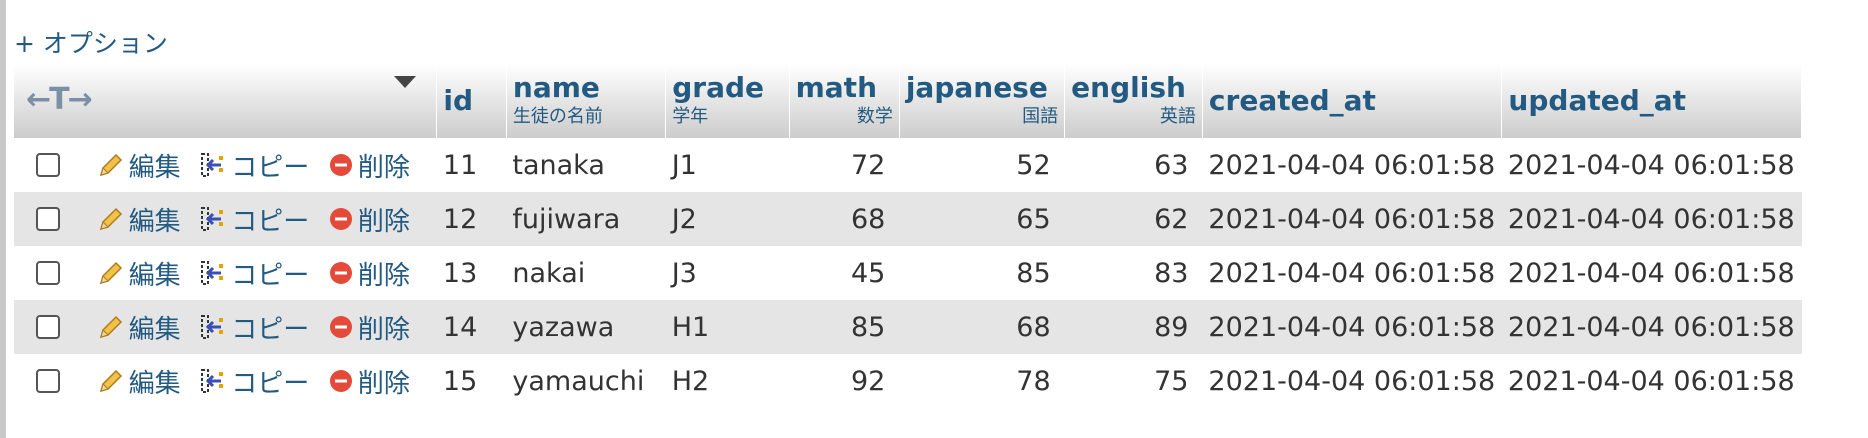 This screenshot has height=438, width=1868. What do you see at coordinates (844, 101) in the screenshot?
I see `header-math: math 数学` at bounding box center [844, 101].